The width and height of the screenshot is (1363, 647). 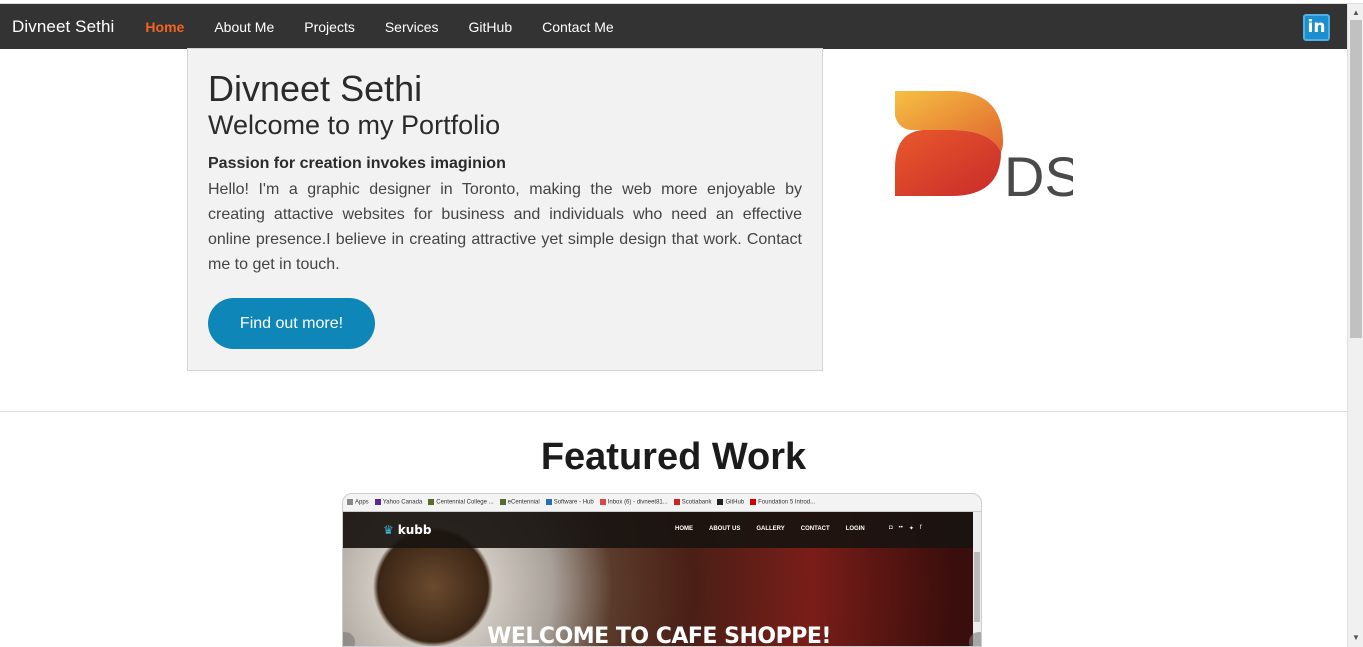 I want to click on featured-work-heading: Featured Work, so click(x=673, y=457).